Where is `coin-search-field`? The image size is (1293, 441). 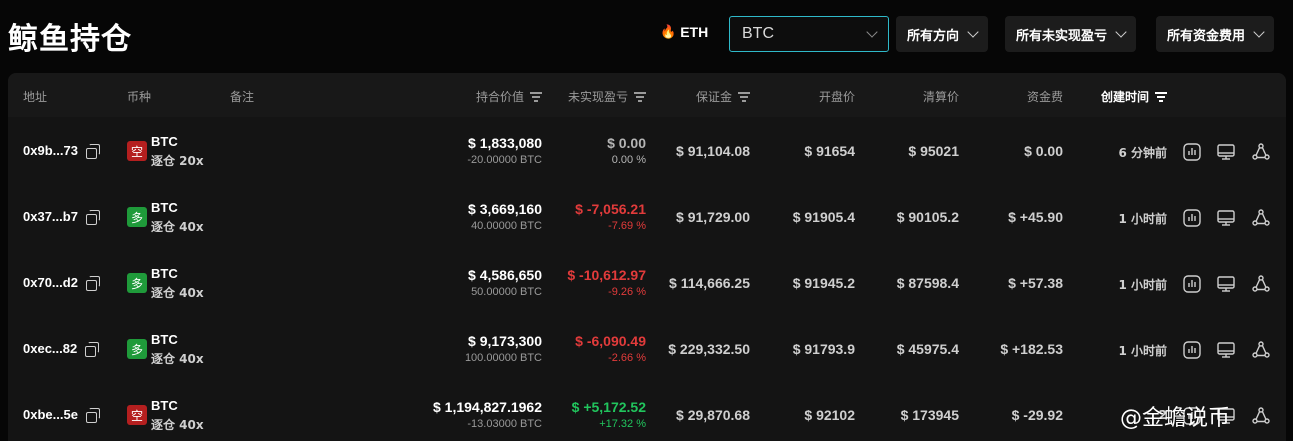 coin-search-field is located at coordinates (809, 34).